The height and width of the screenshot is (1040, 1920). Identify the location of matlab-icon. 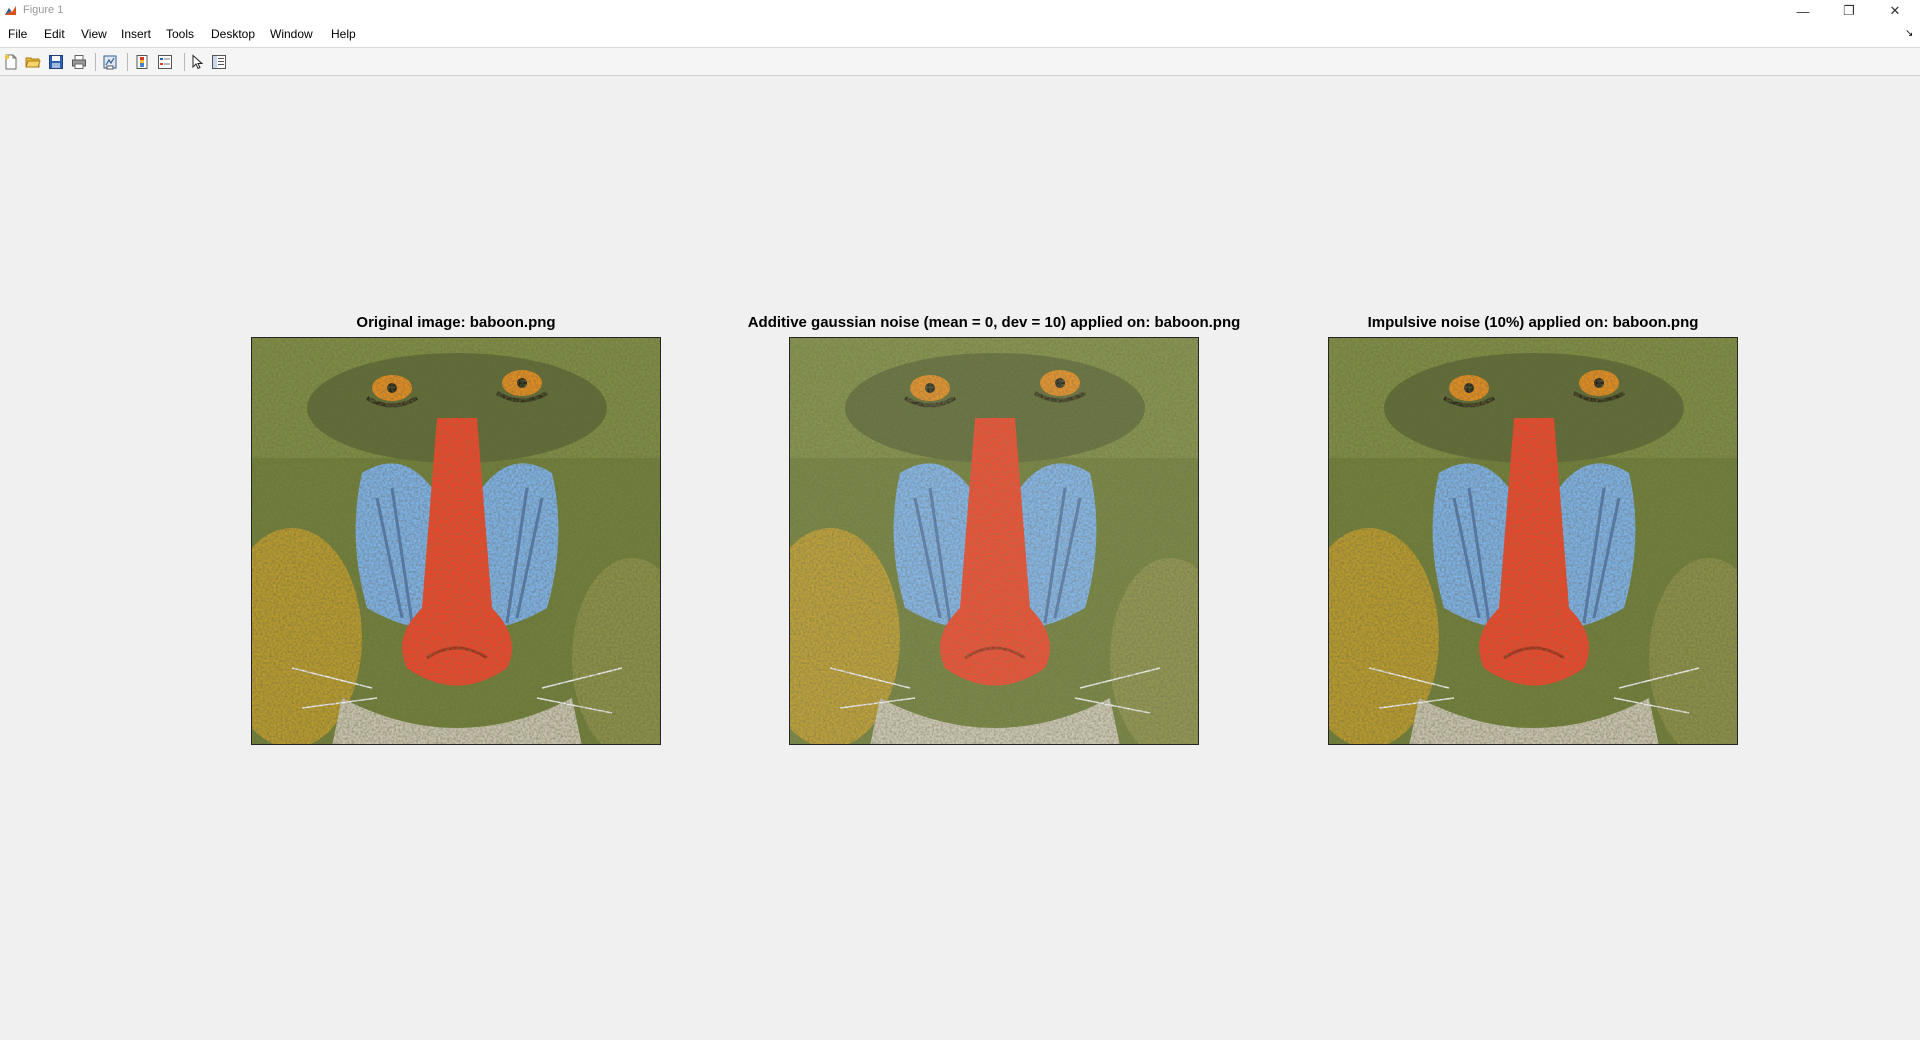
(10, 10).